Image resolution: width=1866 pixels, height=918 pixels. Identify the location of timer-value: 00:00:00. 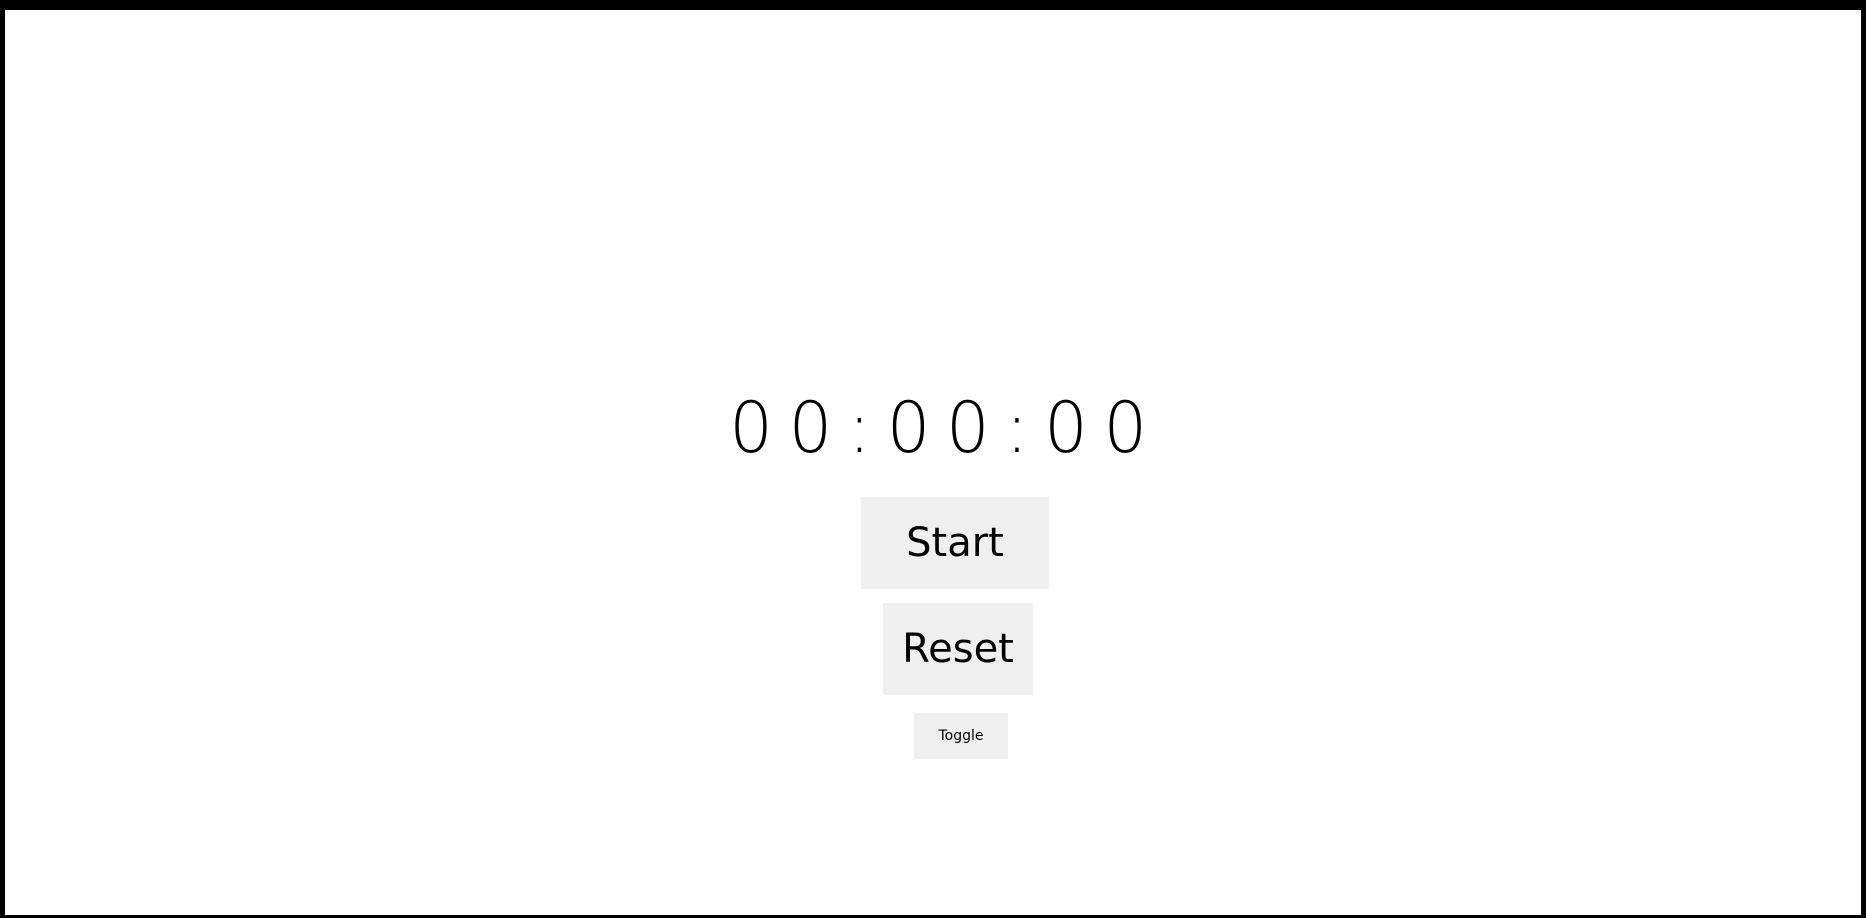
(946, 428).